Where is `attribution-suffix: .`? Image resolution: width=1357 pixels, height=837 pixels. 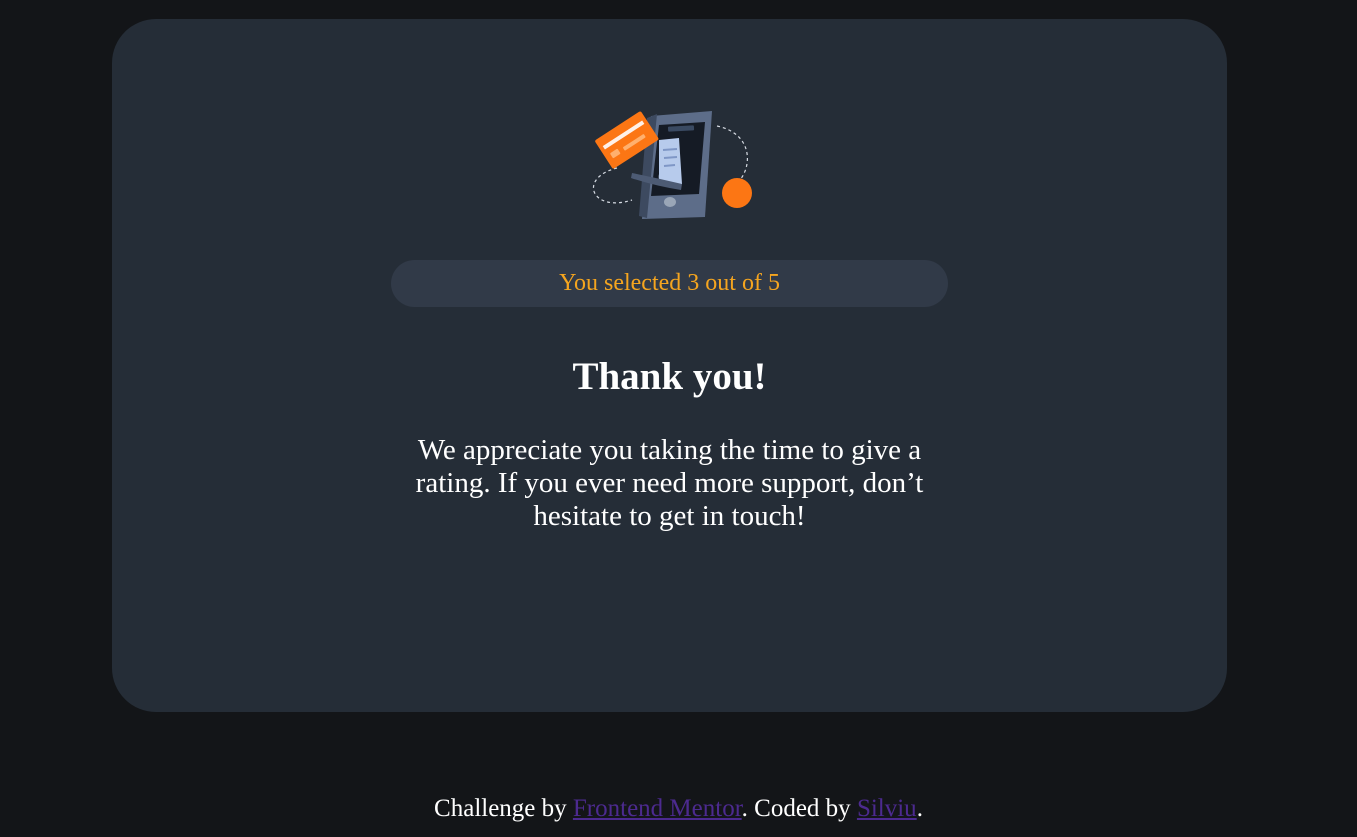
attribution-suffix: . is located at coordinates (919, 808).